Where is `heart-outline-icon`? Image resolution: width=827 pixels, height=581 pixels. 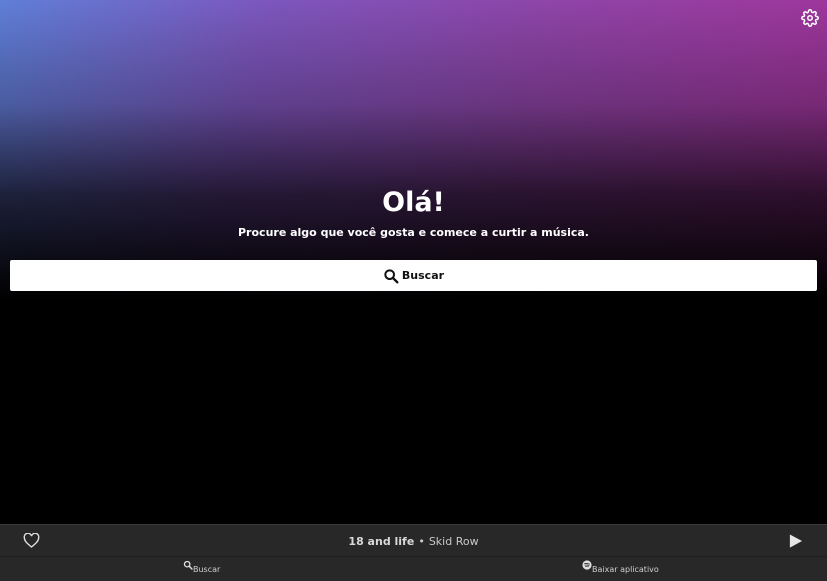
heart-outline-icon is located at coordinates (31, 540).